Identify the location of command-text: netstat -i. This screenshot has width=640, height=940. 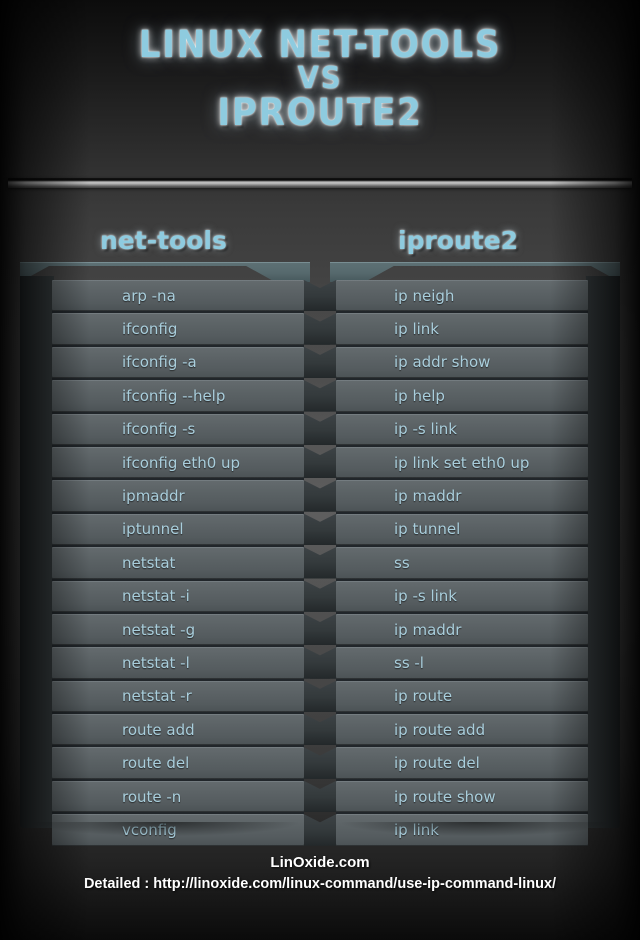
(156, 596).